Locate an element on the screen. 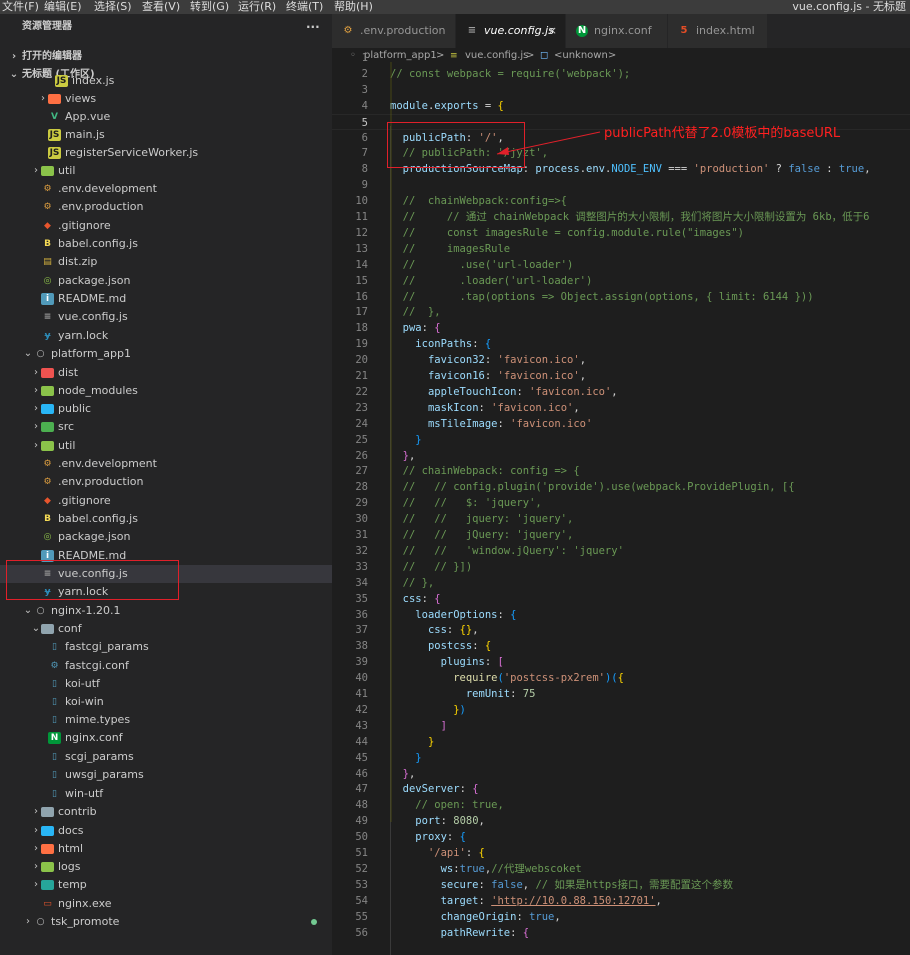 Image resolution: width=910 pixels, height=955 pixels. code-line: 32 // // 'window.jQuery': 'jquery' is located at coordinates (621, 551).